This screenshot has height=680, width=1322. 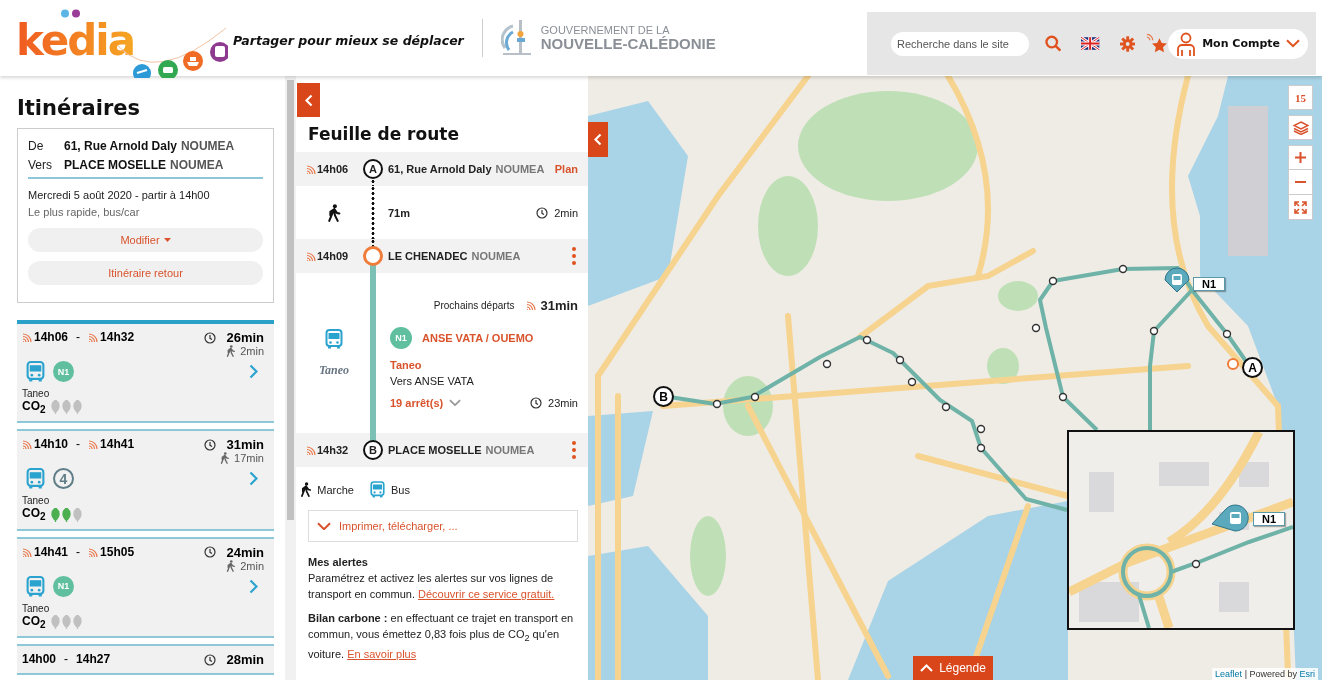 What do you see at coordinates (605, 30) in the screenshot?
I see `government-name: GOUVERNEMENT DE LA` at bounding box center [605, 30].